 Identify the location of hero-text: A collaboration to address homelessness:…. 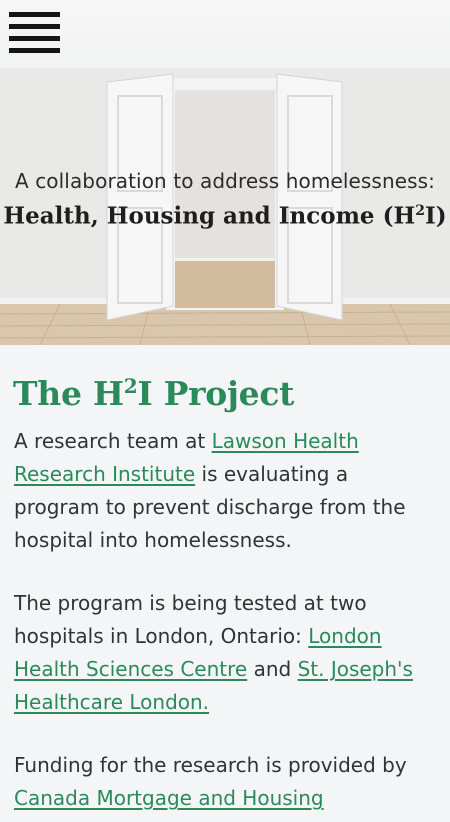
(225, 200).